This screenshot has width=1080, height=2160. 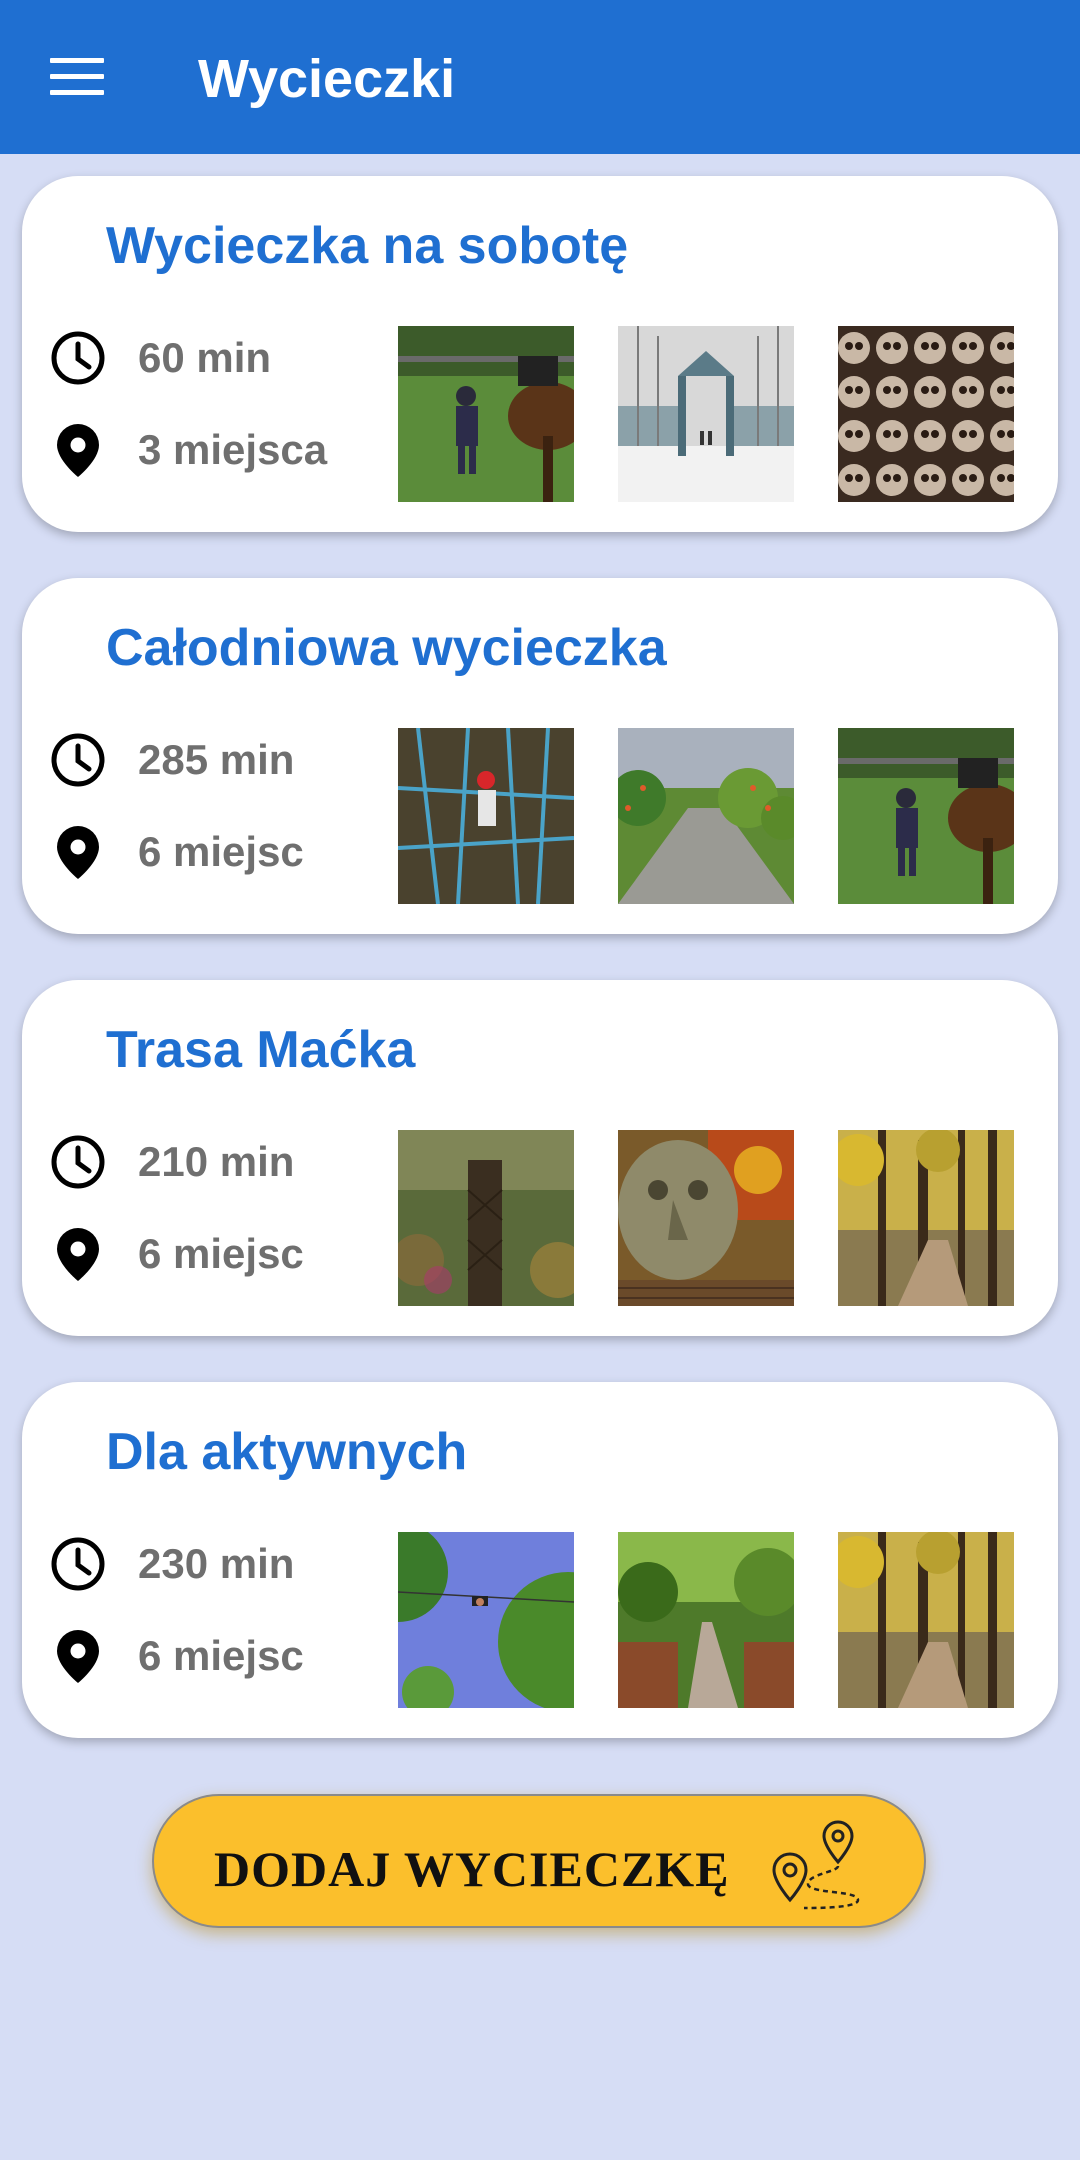 What do you see at coordinates (486, 816) in the screenshot?
I see `trip-photo-rope-park` at bounding box center [486, 816].